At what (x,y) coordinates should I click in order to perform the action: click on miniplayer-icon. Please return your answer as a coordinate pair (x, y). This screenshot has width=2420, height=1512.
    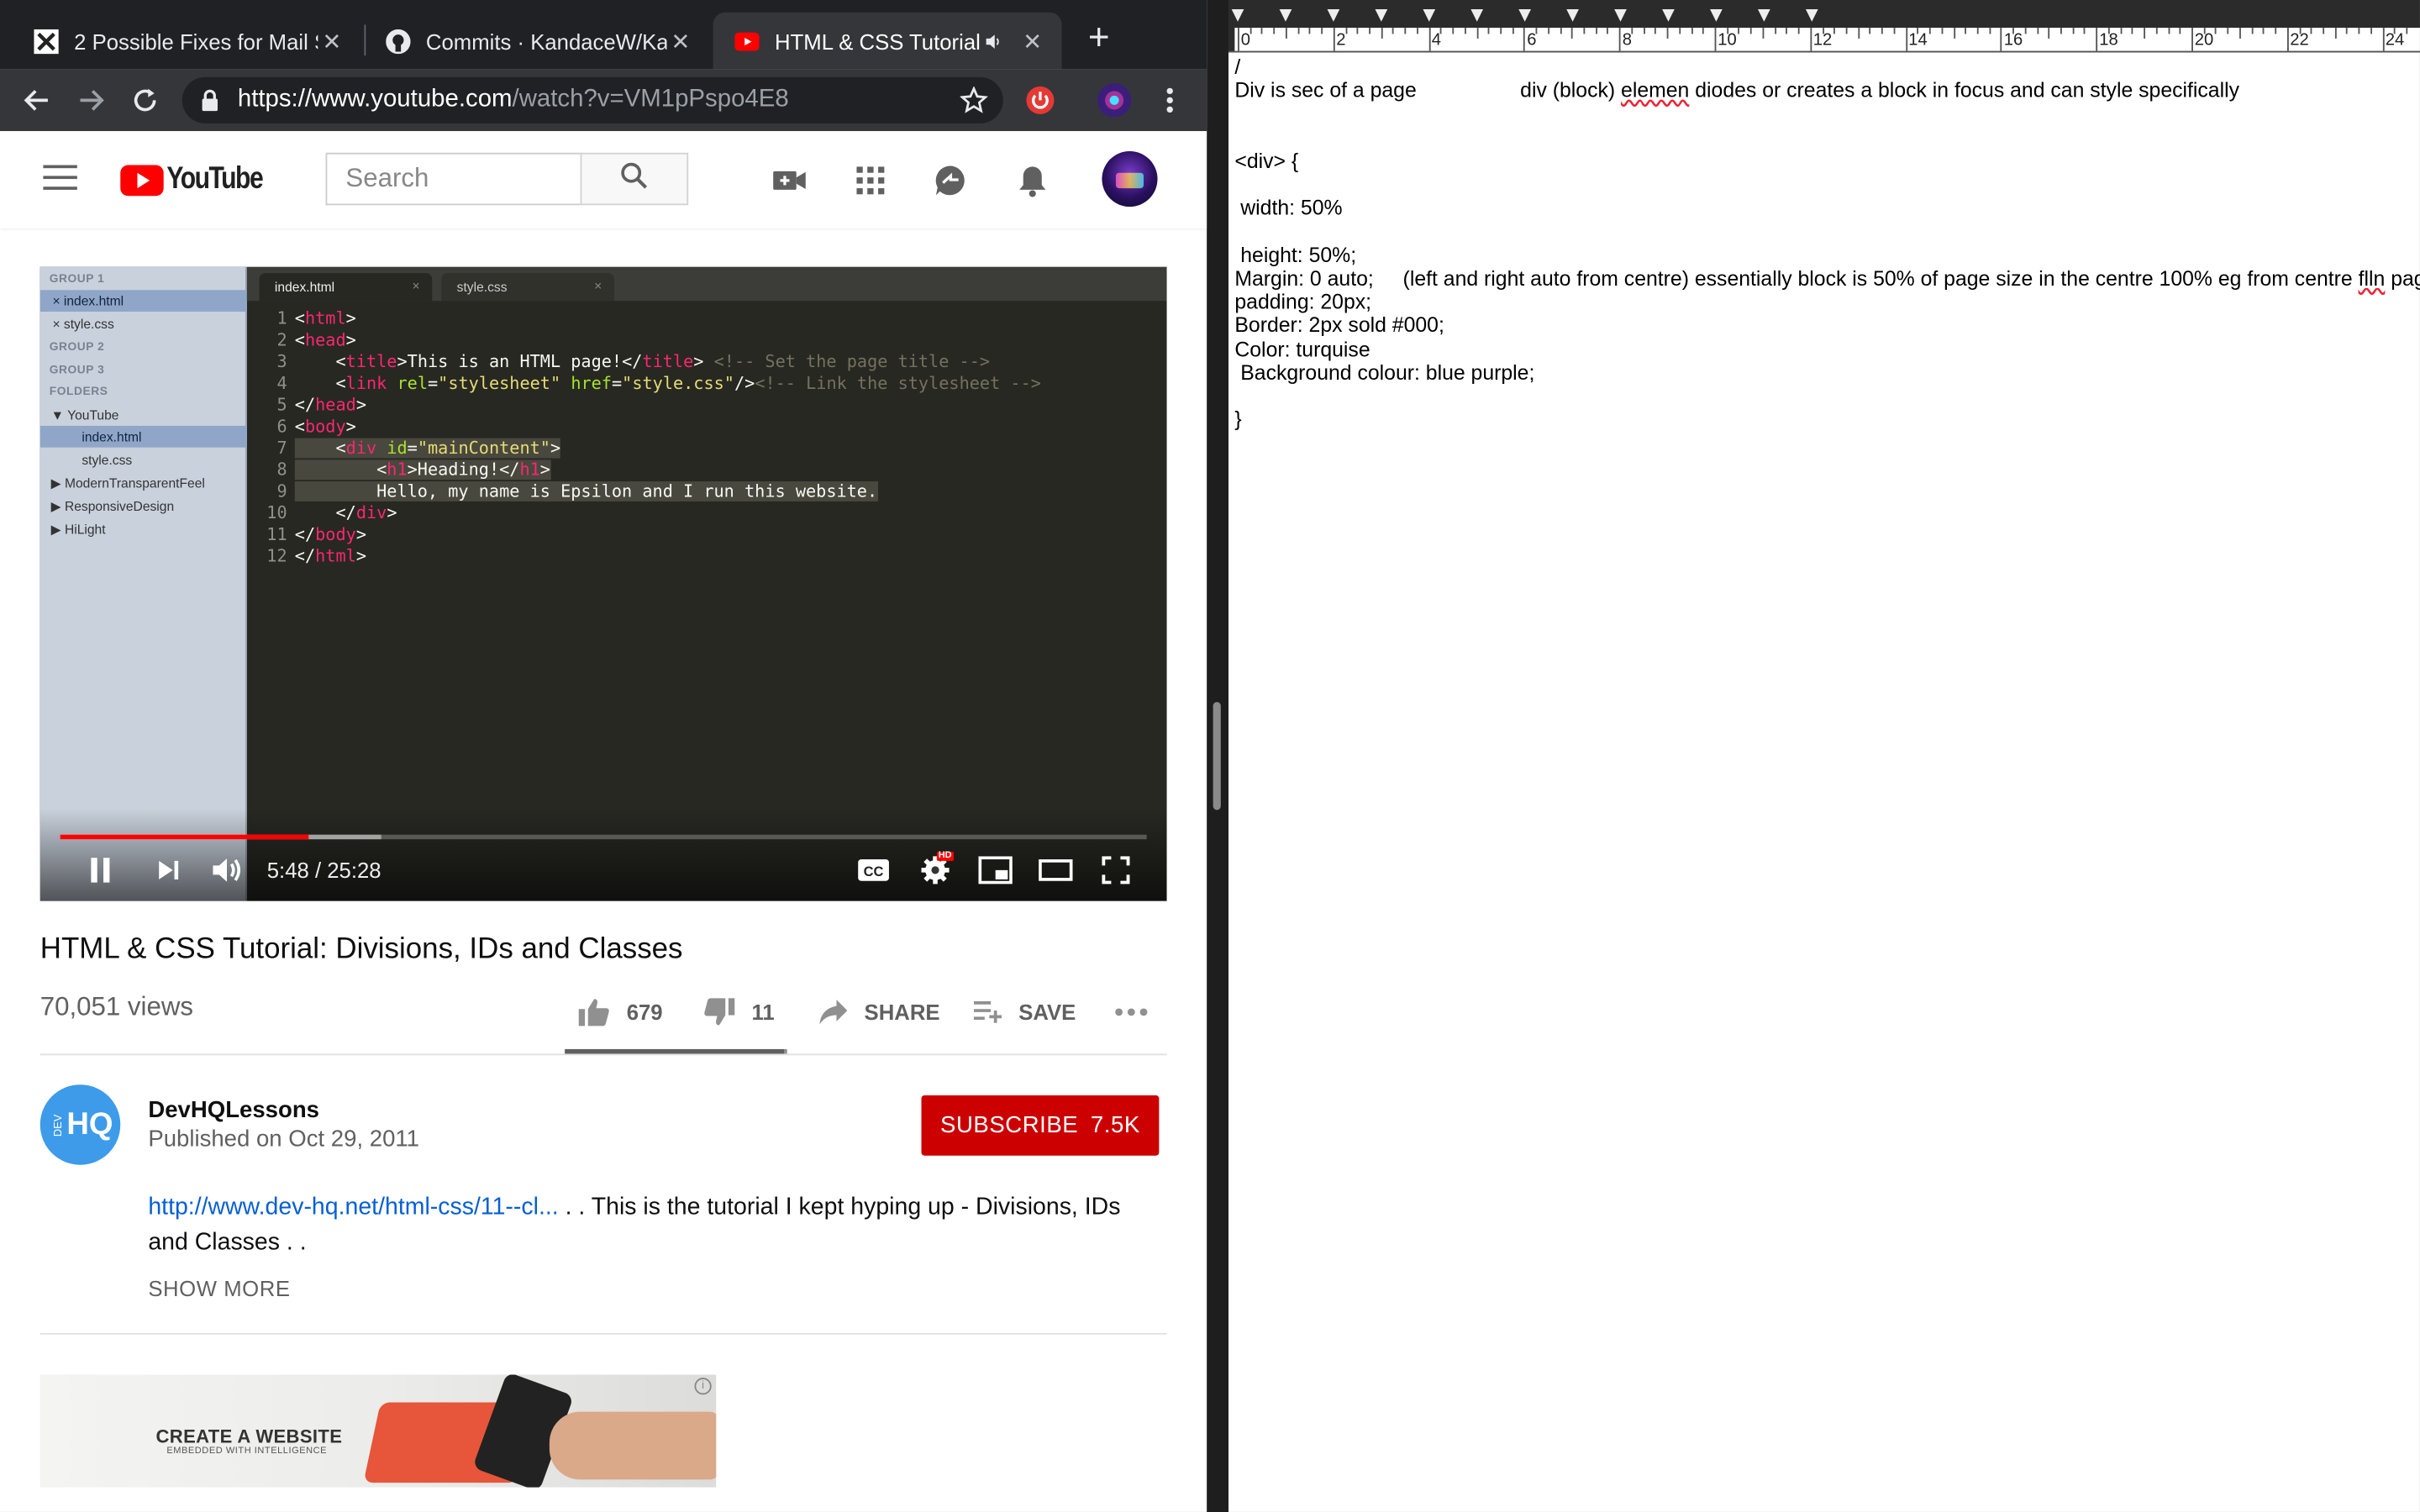
    Looking at the image, I should click on (995, 870).